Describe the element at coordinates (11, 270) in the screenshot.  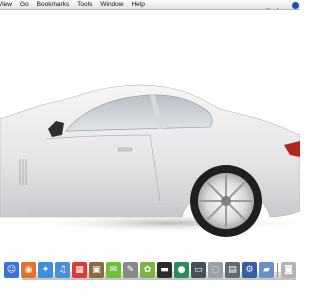
I see `finder-icon: ☺` at that location.